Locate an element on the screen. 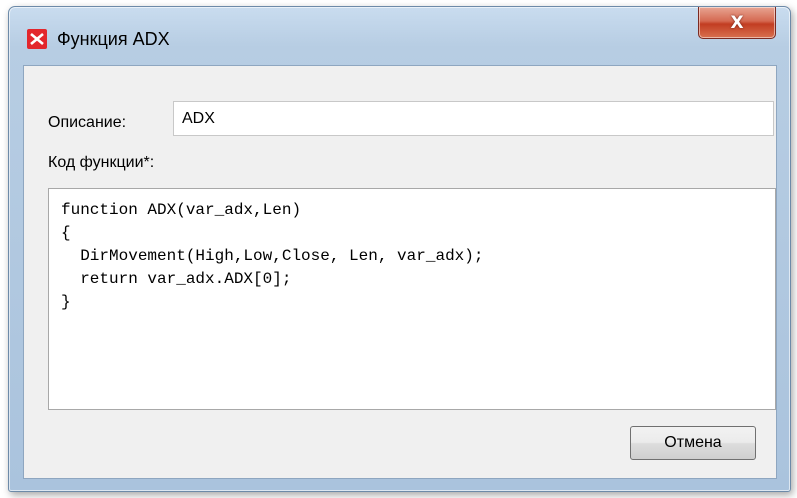 The height and width of the screenshot is (498, 797). cancel-button: Отмена is located at coordinates (693, 443).